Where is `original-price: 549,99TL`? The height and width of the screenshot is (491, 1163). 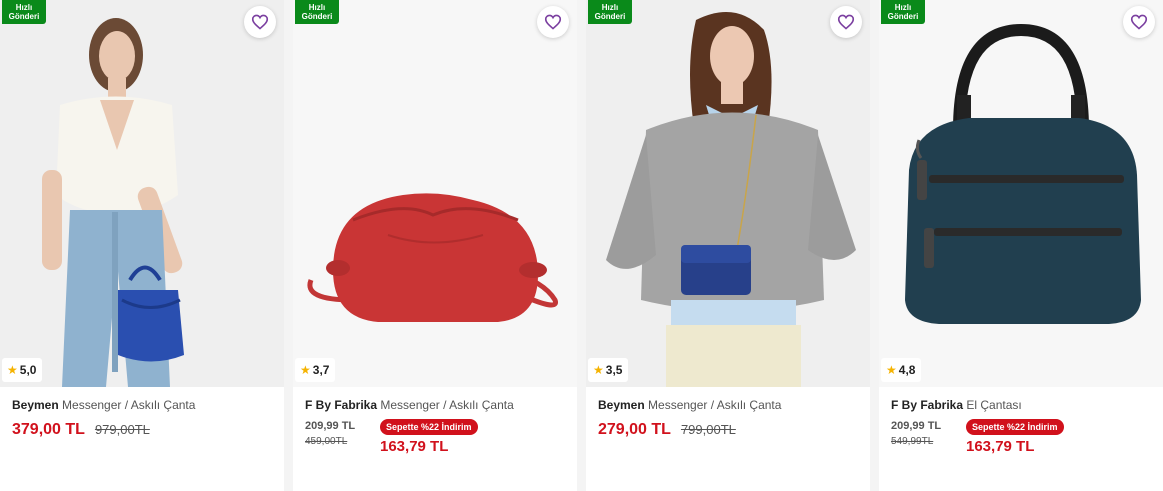
original-price: 549,99TL is located at coordinates (912, 441).